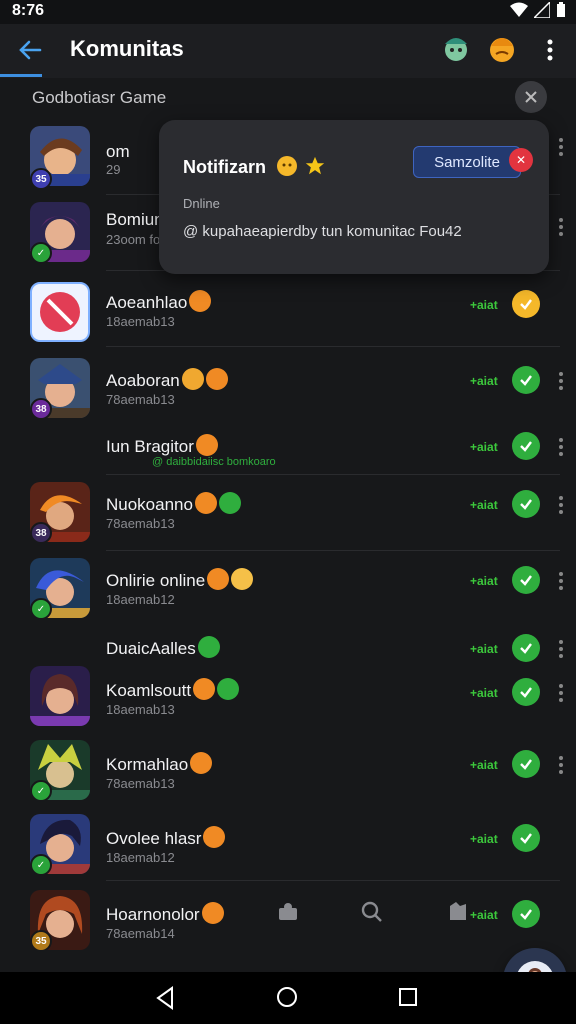  What do you see at coordinates (99, 97) in the screenshot?
I see `section-title: Godbotiasr Game` at bounding box center [99, 97].